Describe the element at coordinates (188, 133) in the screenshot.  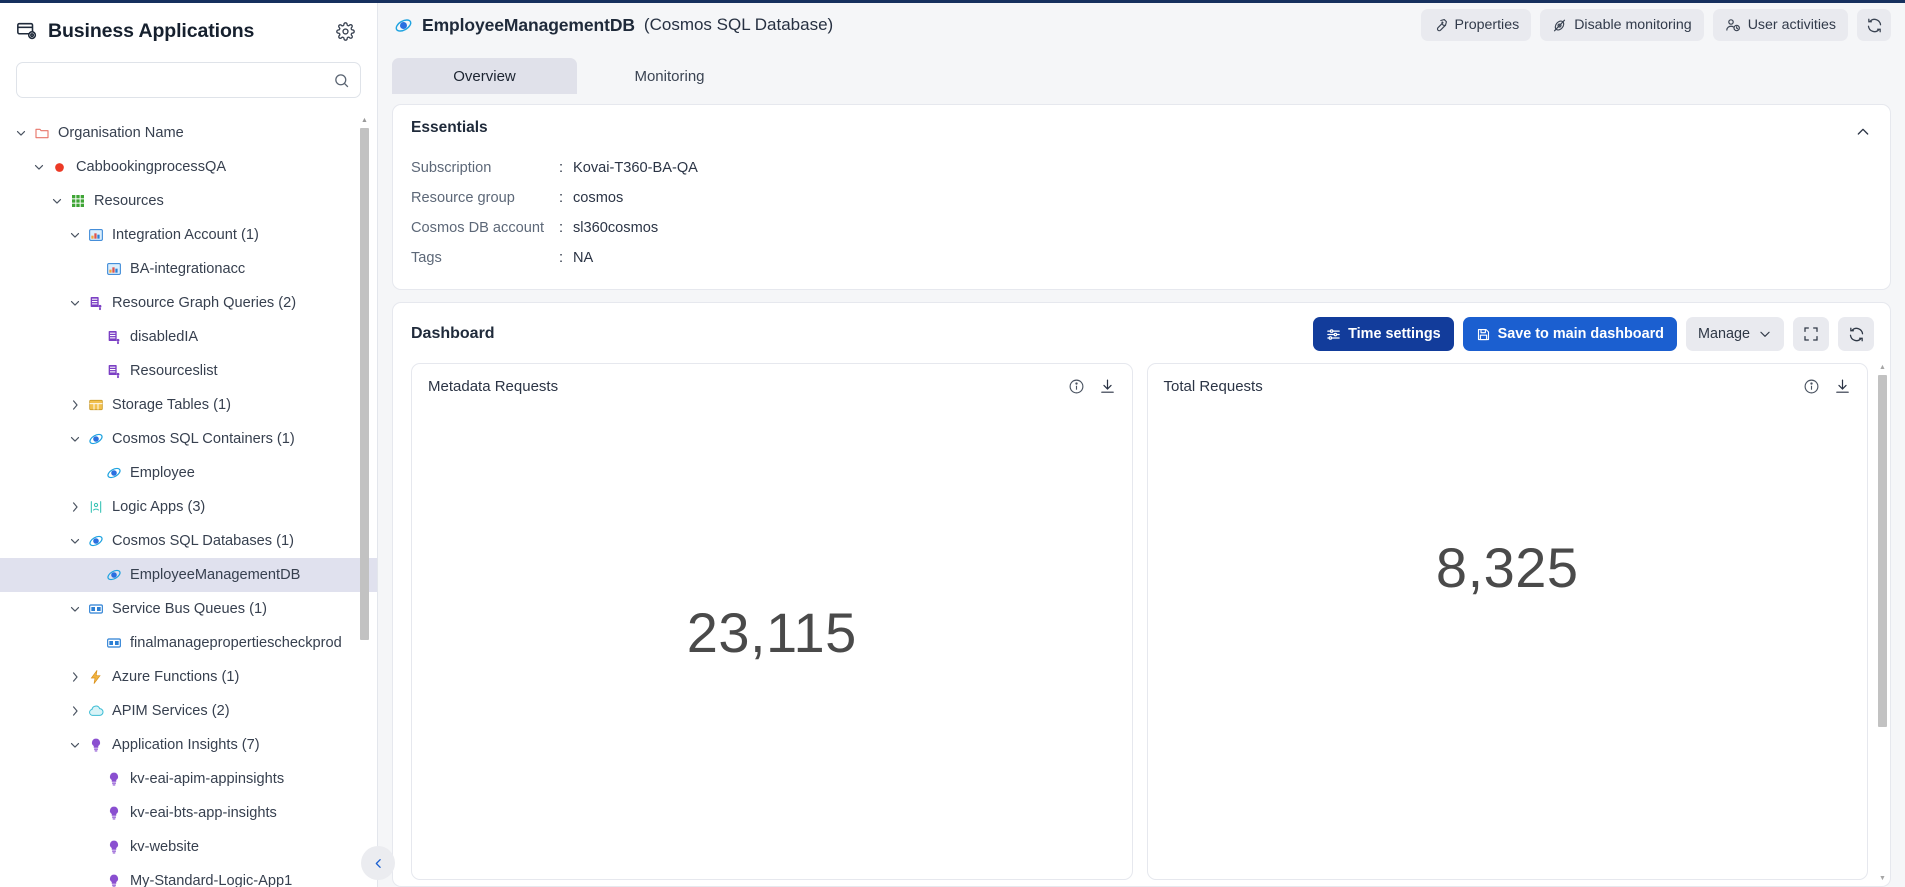
I see `sidebar-item-organisation-name: Organisation Name` at that location.